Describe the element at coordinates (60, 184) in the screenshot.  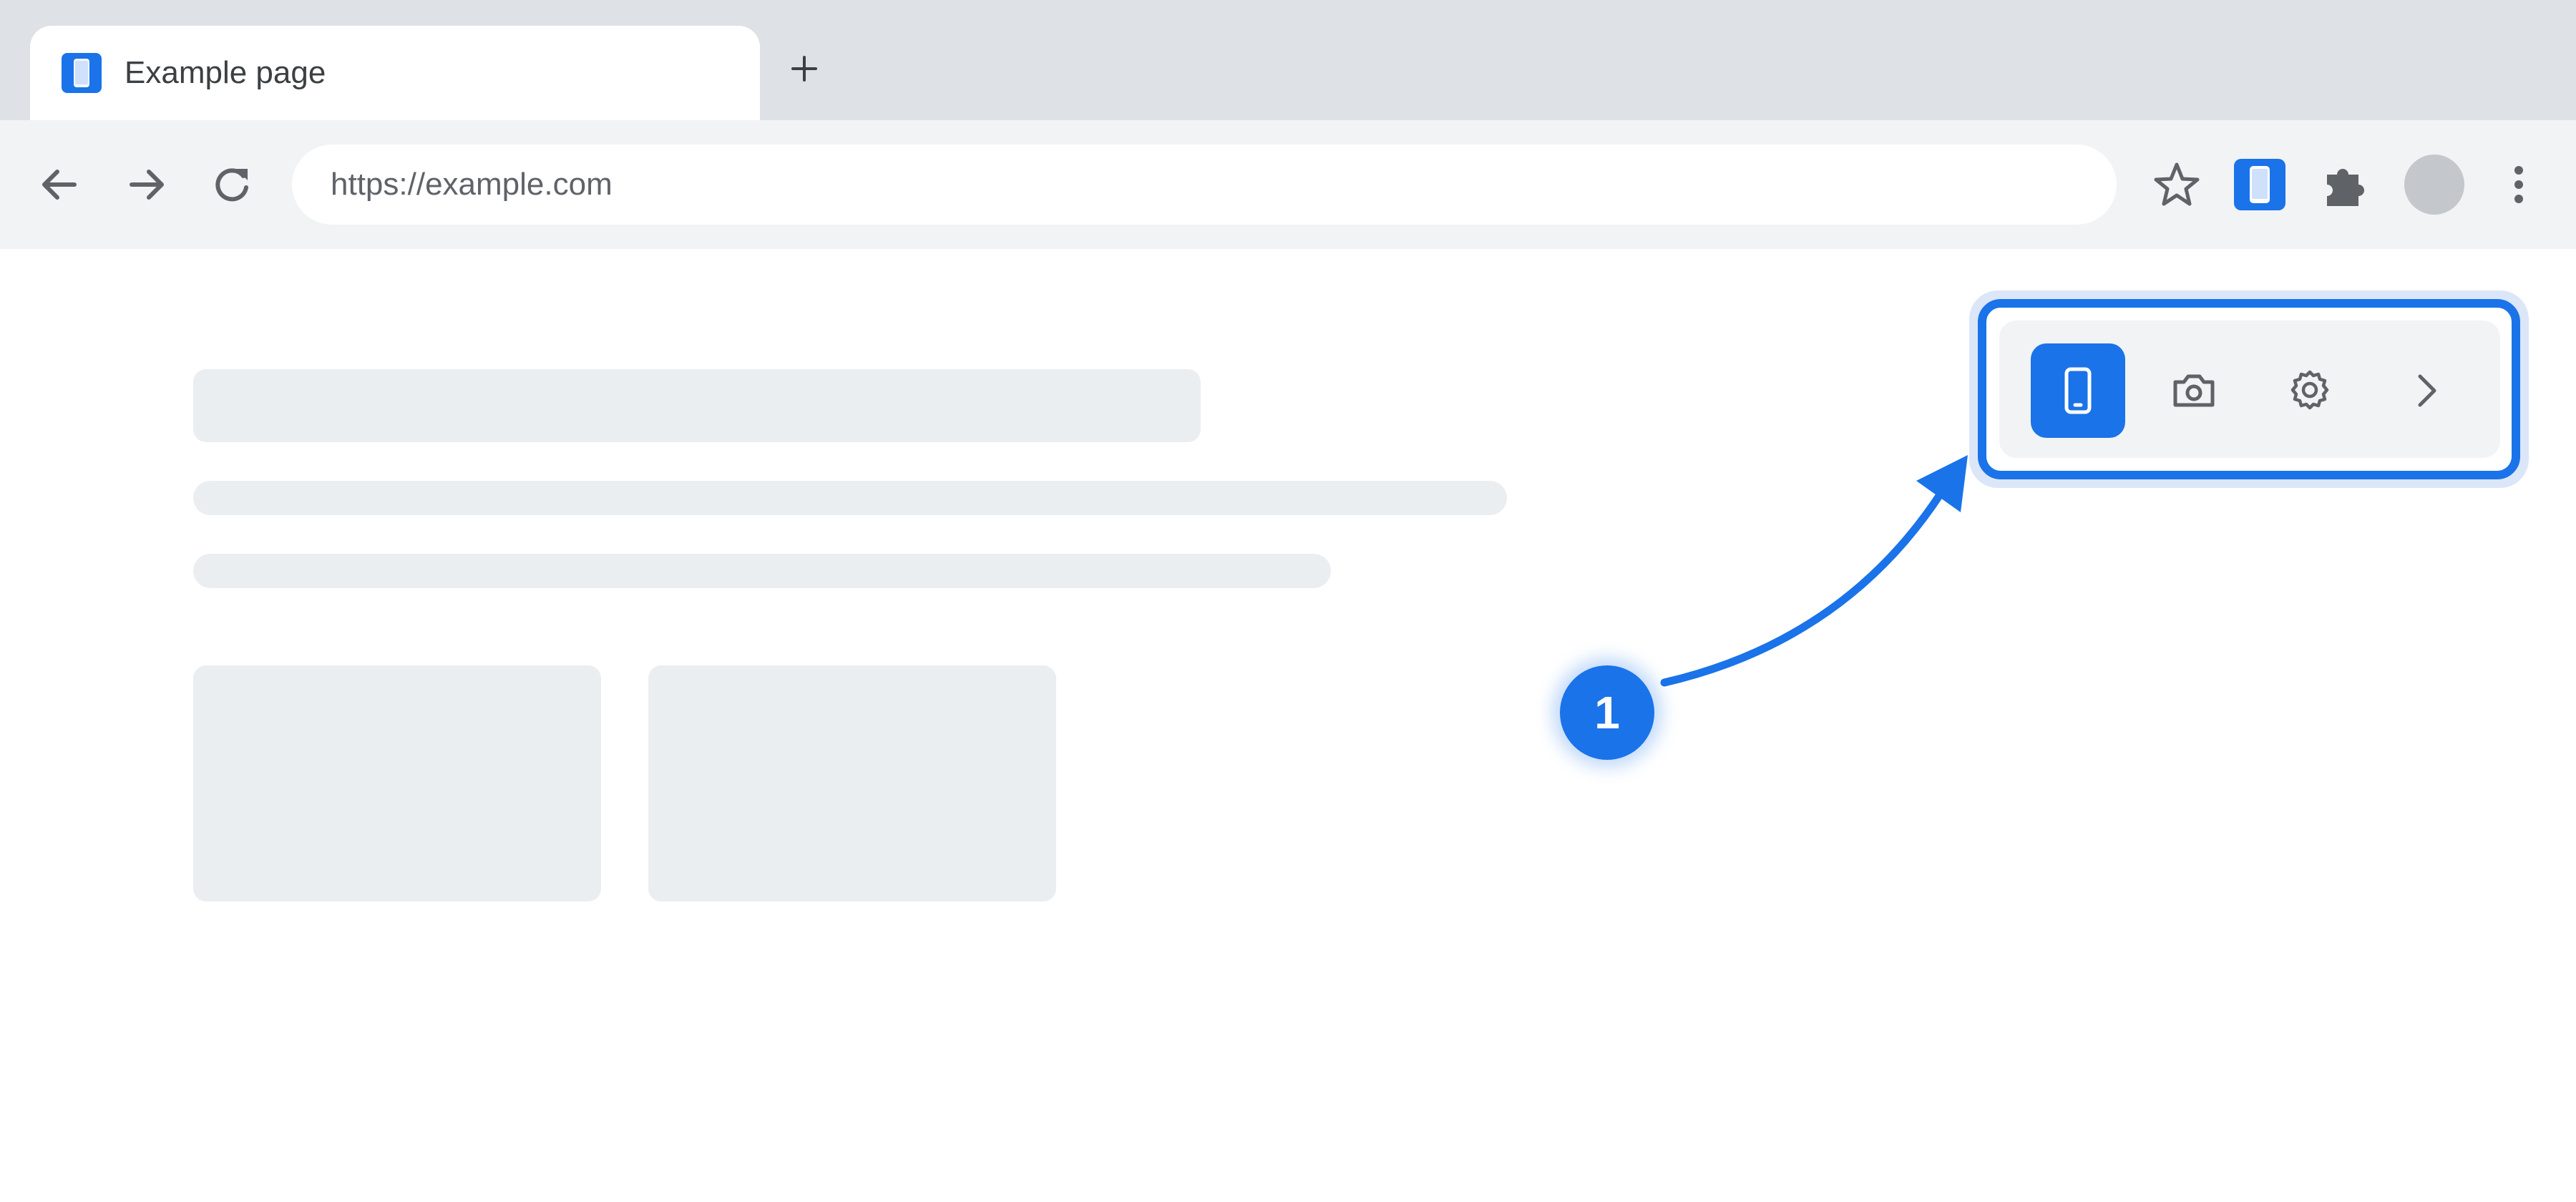
I see `arrow-left-icon` at that location.